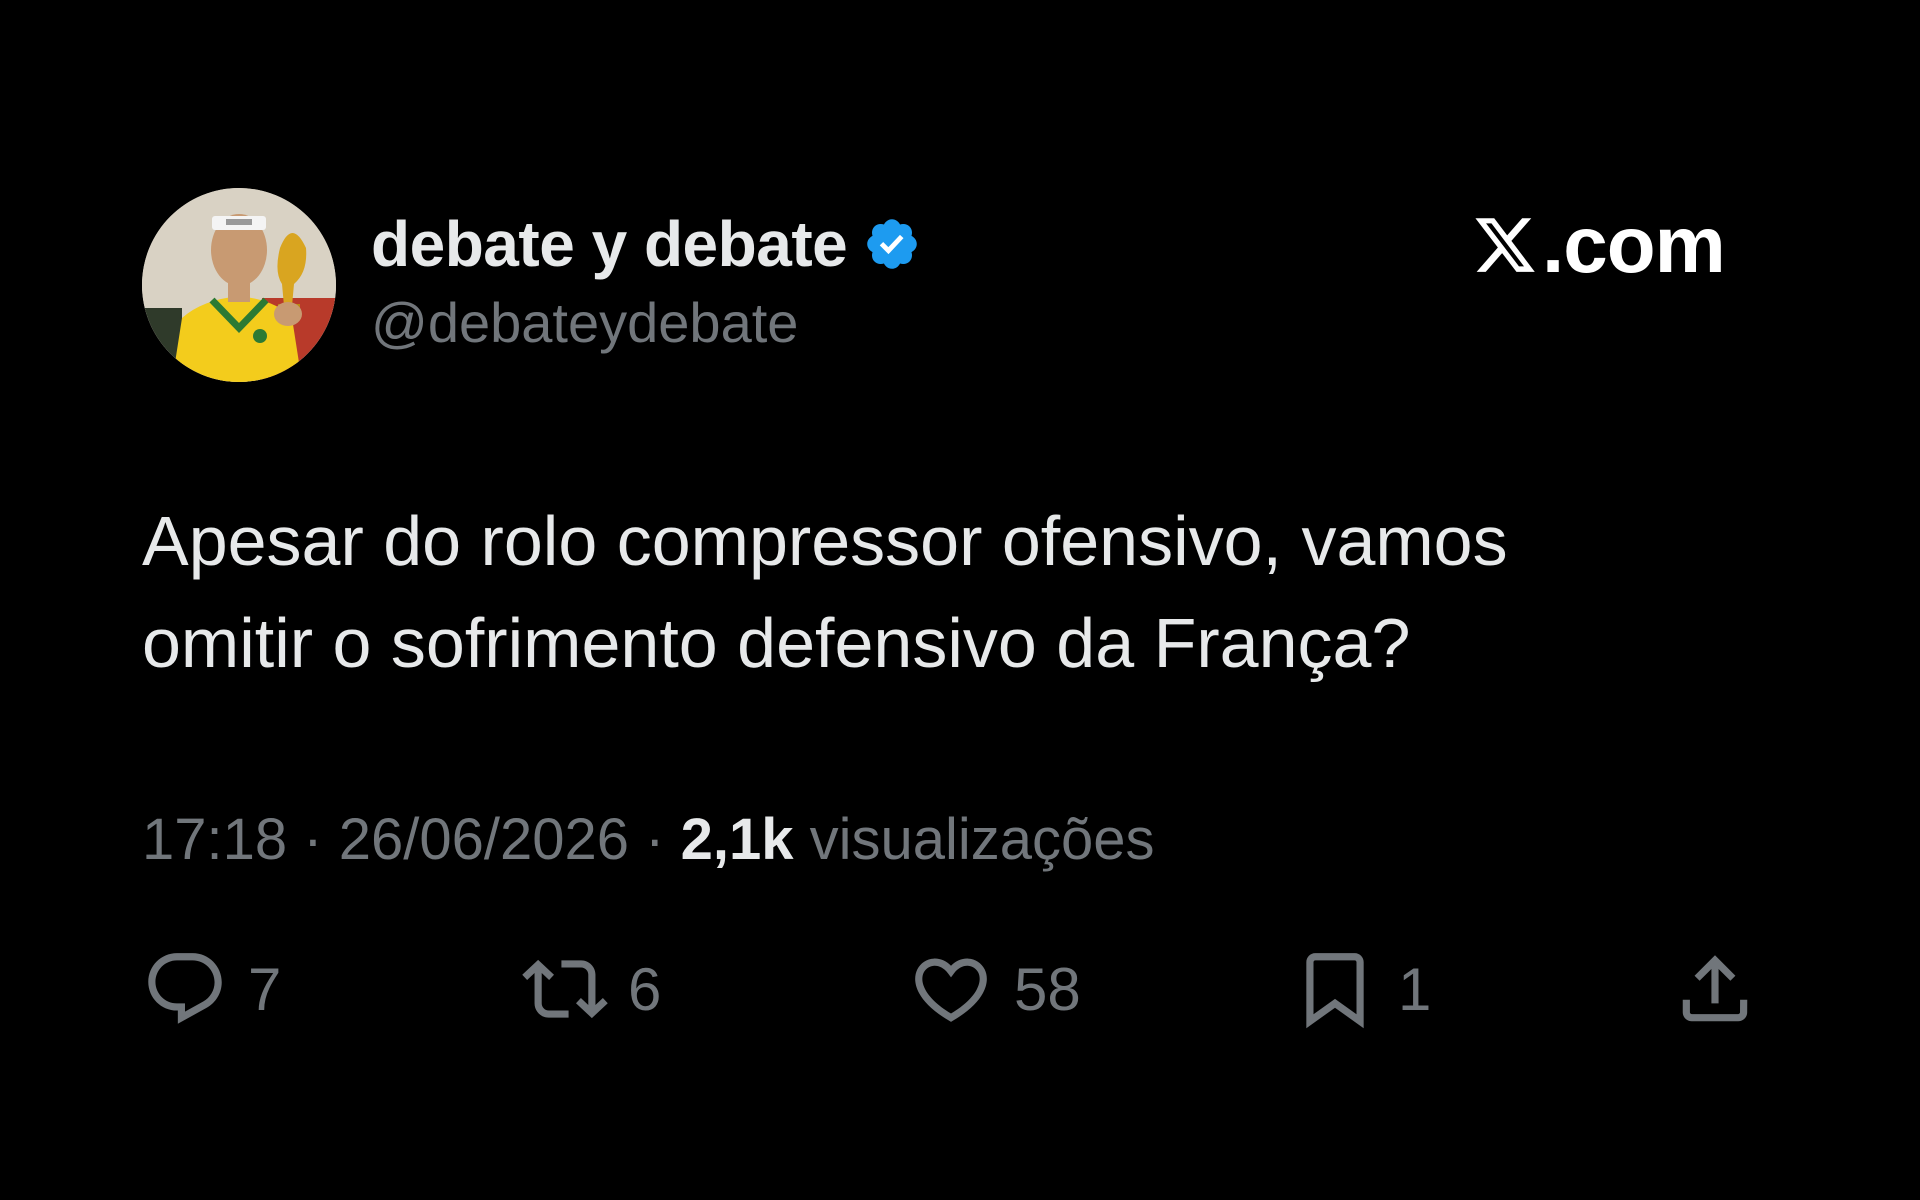 This screenshot has width=1920, height=1200. I want to click on tweet-meta: 17:18 · 26/06/2026 · 2,1k visualizações, so click(648, 839).